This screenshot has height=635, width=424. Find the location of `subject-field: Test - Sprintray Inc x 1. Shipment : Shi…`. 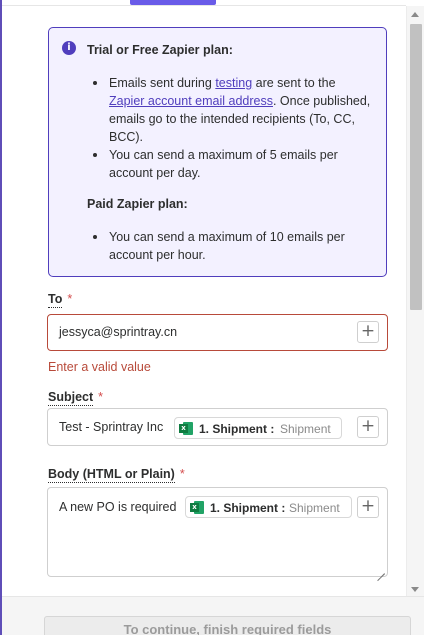

subject-field: Test - Sprintray Inc x 1. Shipment : Shi… is located at coordinates (217, 427).